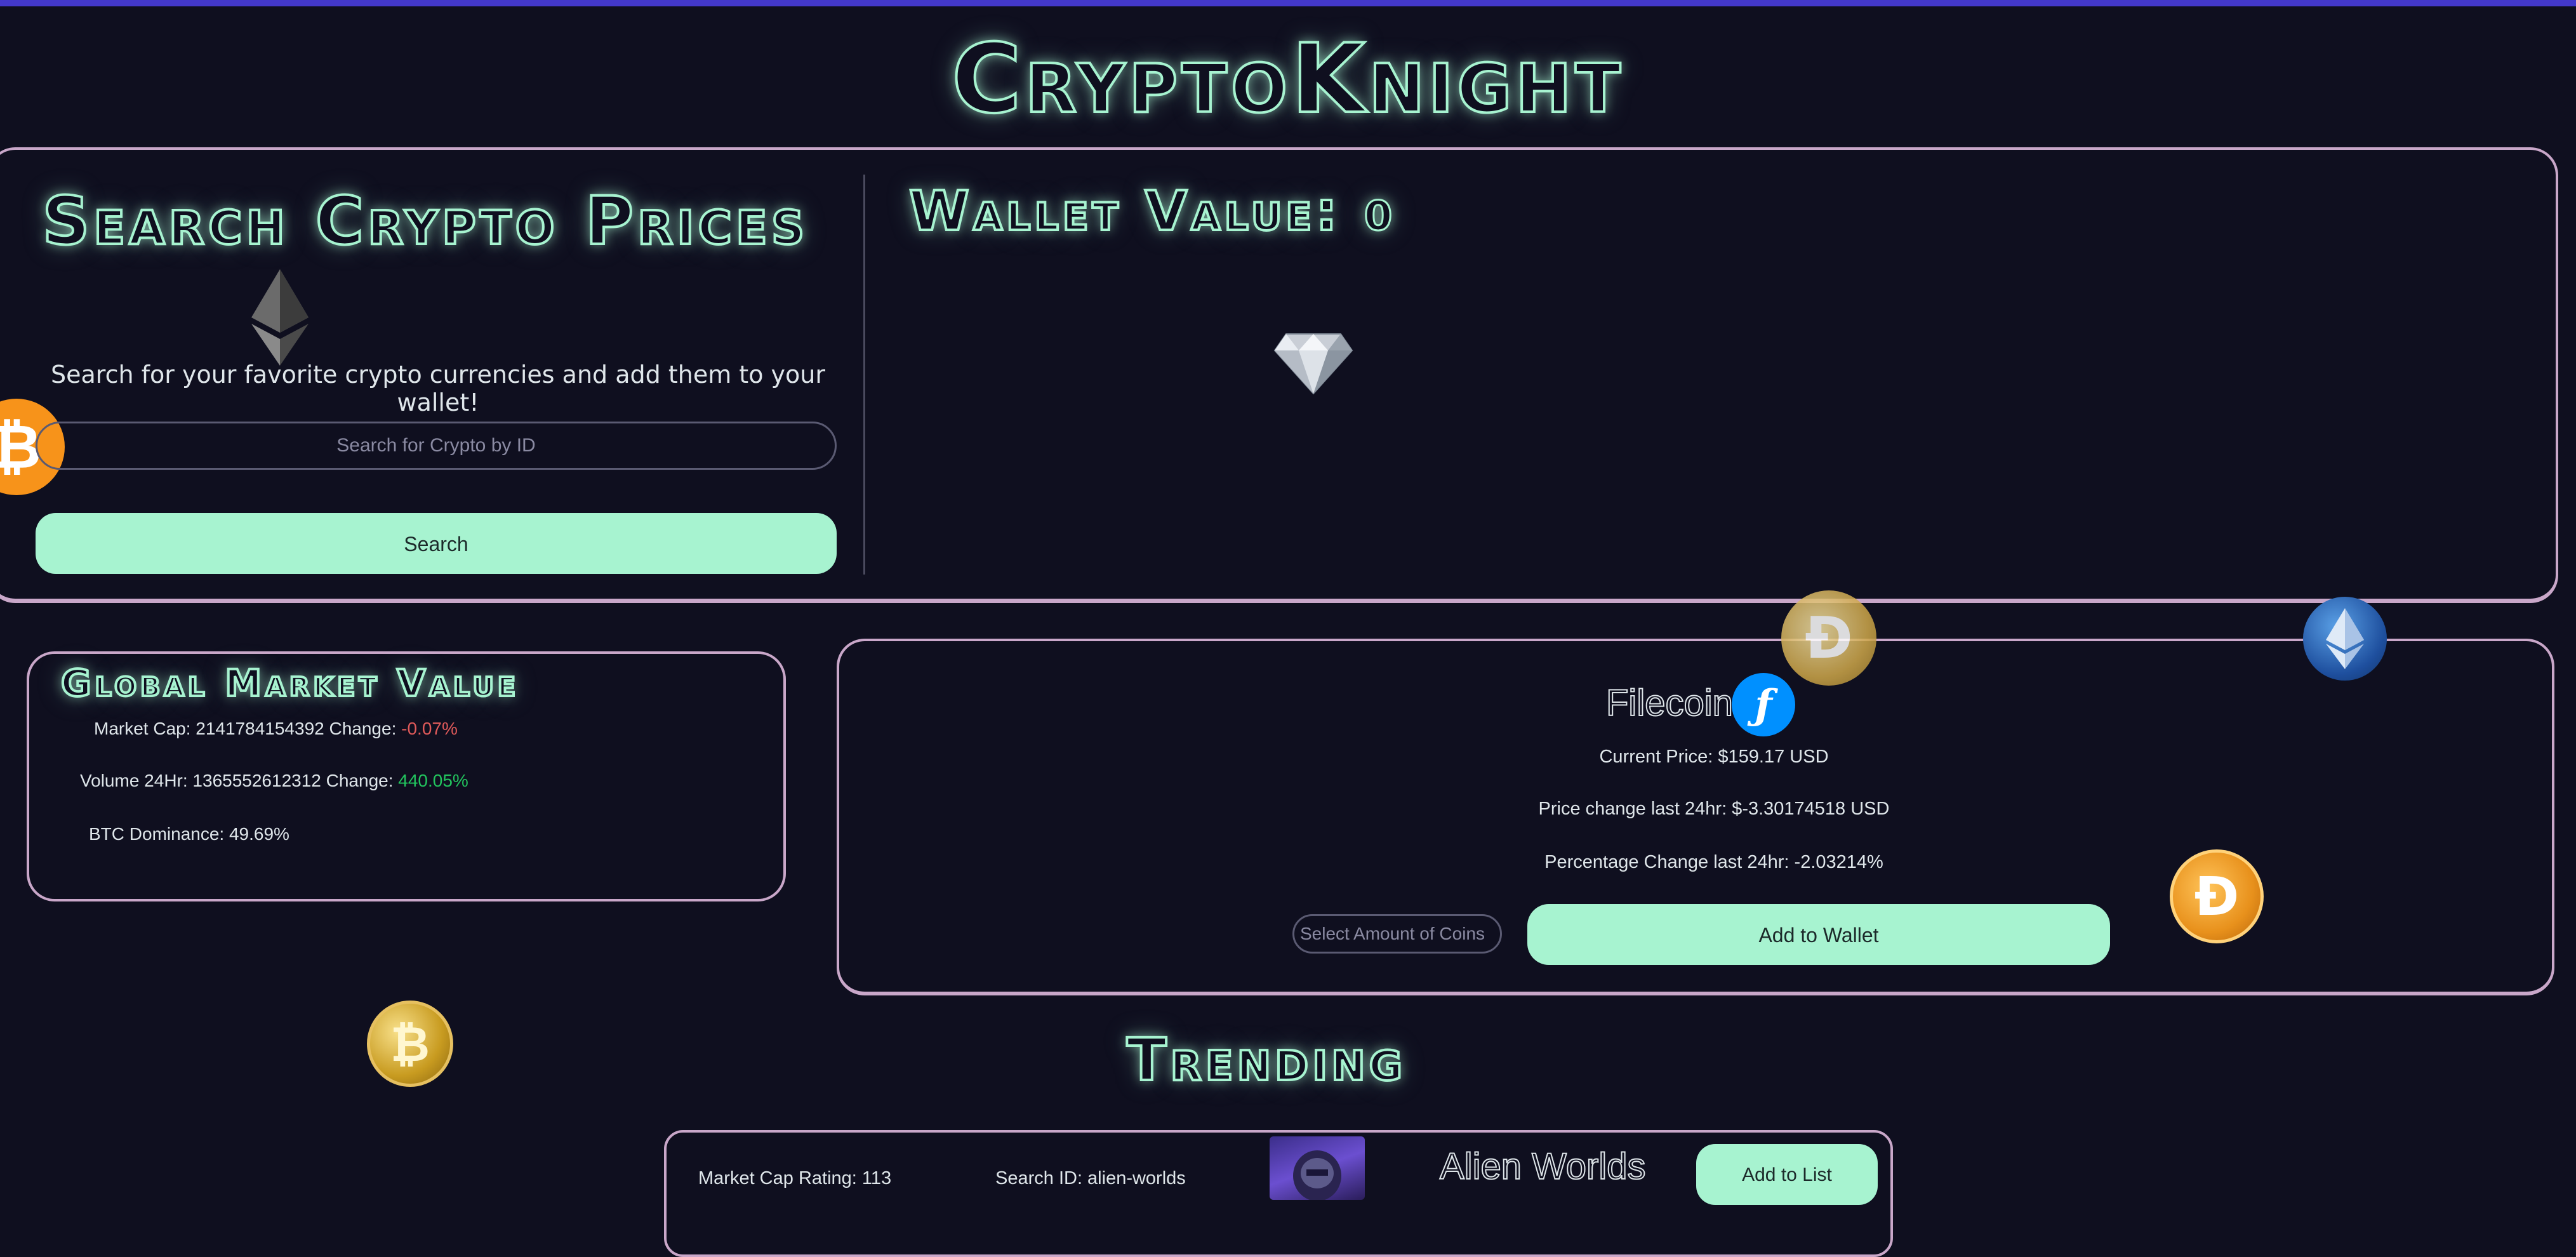 This screenshot has width=2576, height=1257. What do you see at coordinates (280, 317) in the screenshot?
I see `ethereum-icon` at bounding box center [280, 317].